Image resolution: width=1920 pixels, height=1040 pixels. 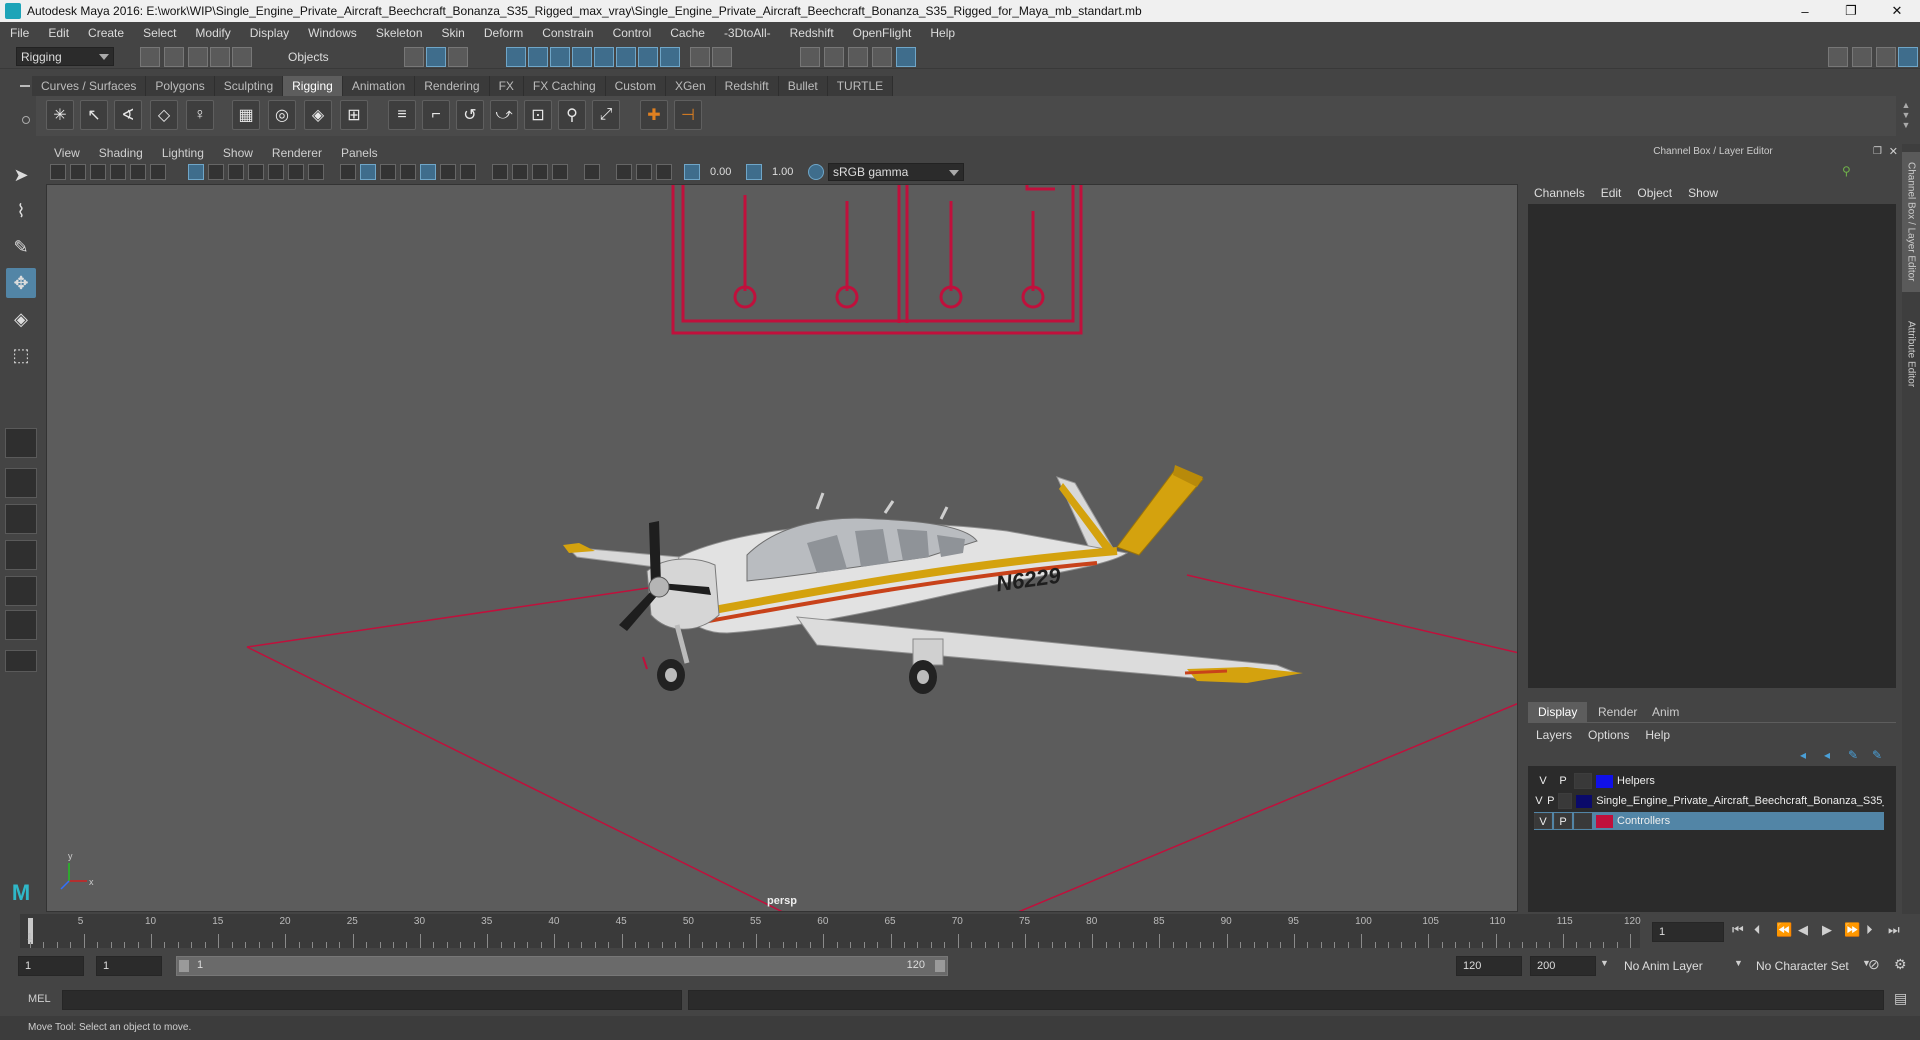 I want to click on channel-box-toggle-icon, so click(x=1908, y=57).